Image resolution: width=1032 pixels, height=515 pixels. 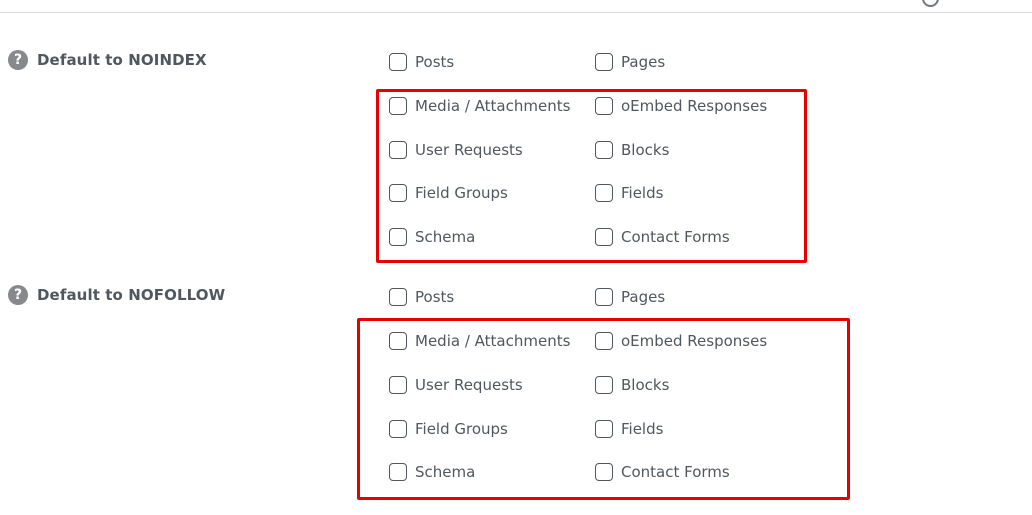 I want to click on noindex-option-media: Media / Attachments, so click(x=479, y=106).